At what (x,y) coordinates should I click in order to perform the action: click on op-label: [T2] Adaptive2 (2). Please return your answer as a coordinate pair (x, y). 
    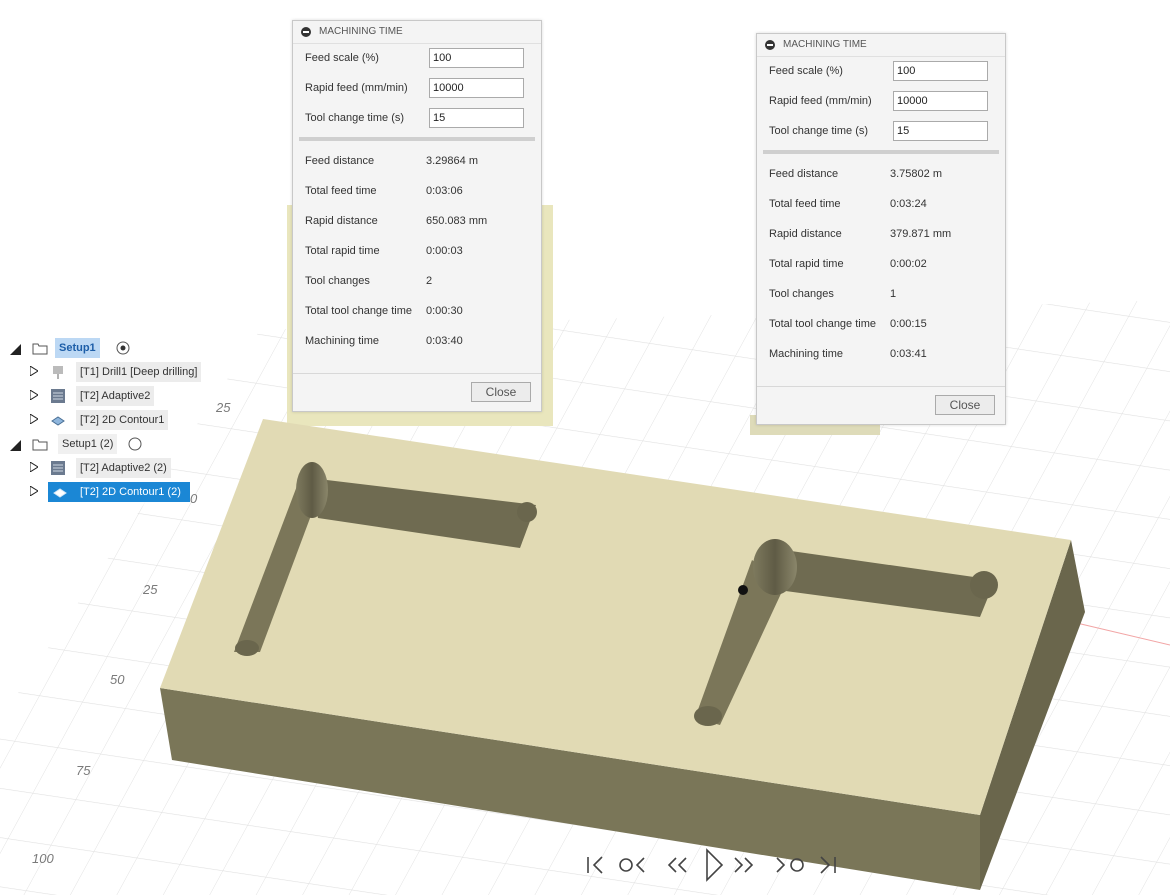
    Looking at the image, I should click on (123, 468).